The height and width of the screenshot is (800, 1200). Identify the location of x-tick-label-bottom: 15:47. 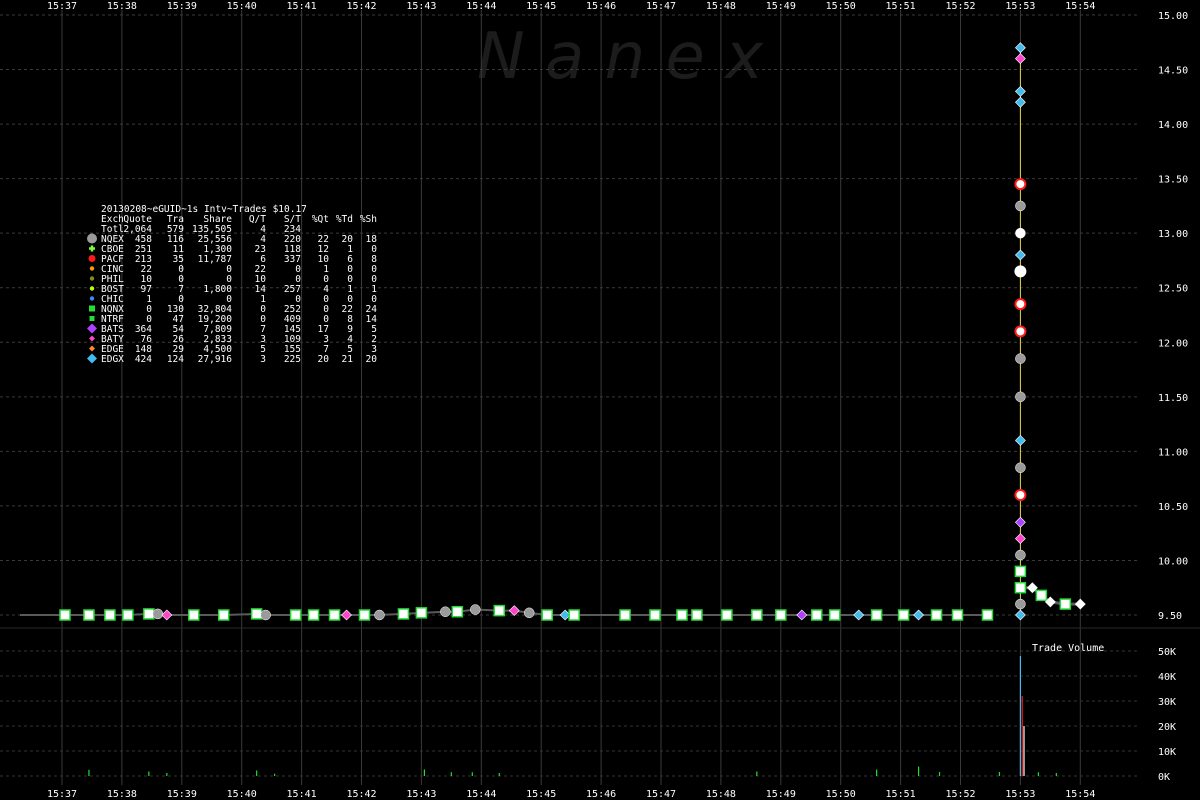
(661, 794).